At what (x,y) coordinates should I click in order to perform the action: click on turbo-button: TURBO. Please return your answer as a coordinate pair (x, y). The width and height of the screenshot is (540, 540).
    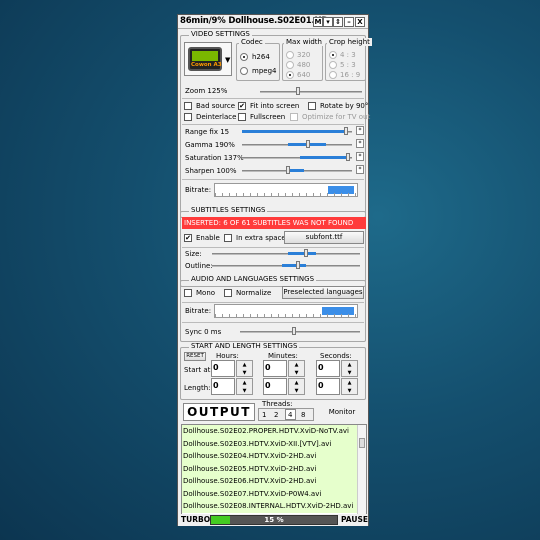
    Looking at the image, I should click on (195, 519).